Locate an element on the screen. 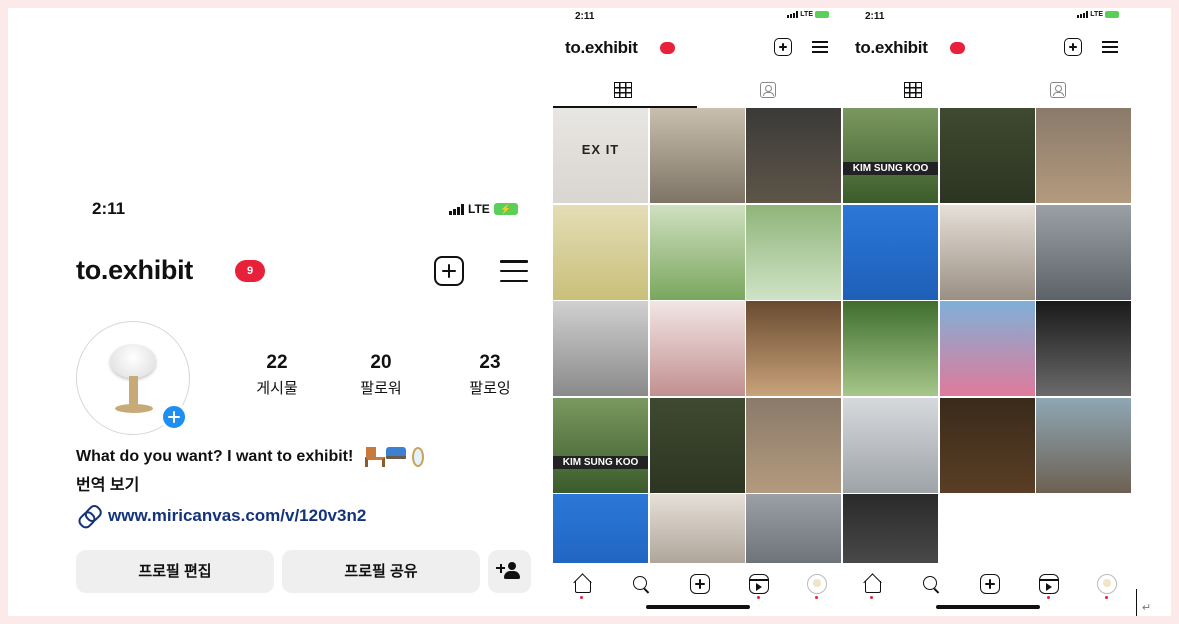 This screenshot has height=624, width=1179. share-profile-button: 프로필 공유 is located at coordinates (381, 571).